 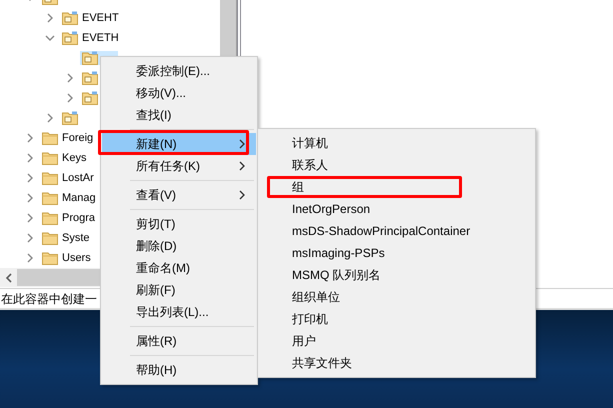 What do you see at coordinates (396, 209) in the screenshot?
I see `menu-item: InetOrgPerson` at bounding box center [396, 209].